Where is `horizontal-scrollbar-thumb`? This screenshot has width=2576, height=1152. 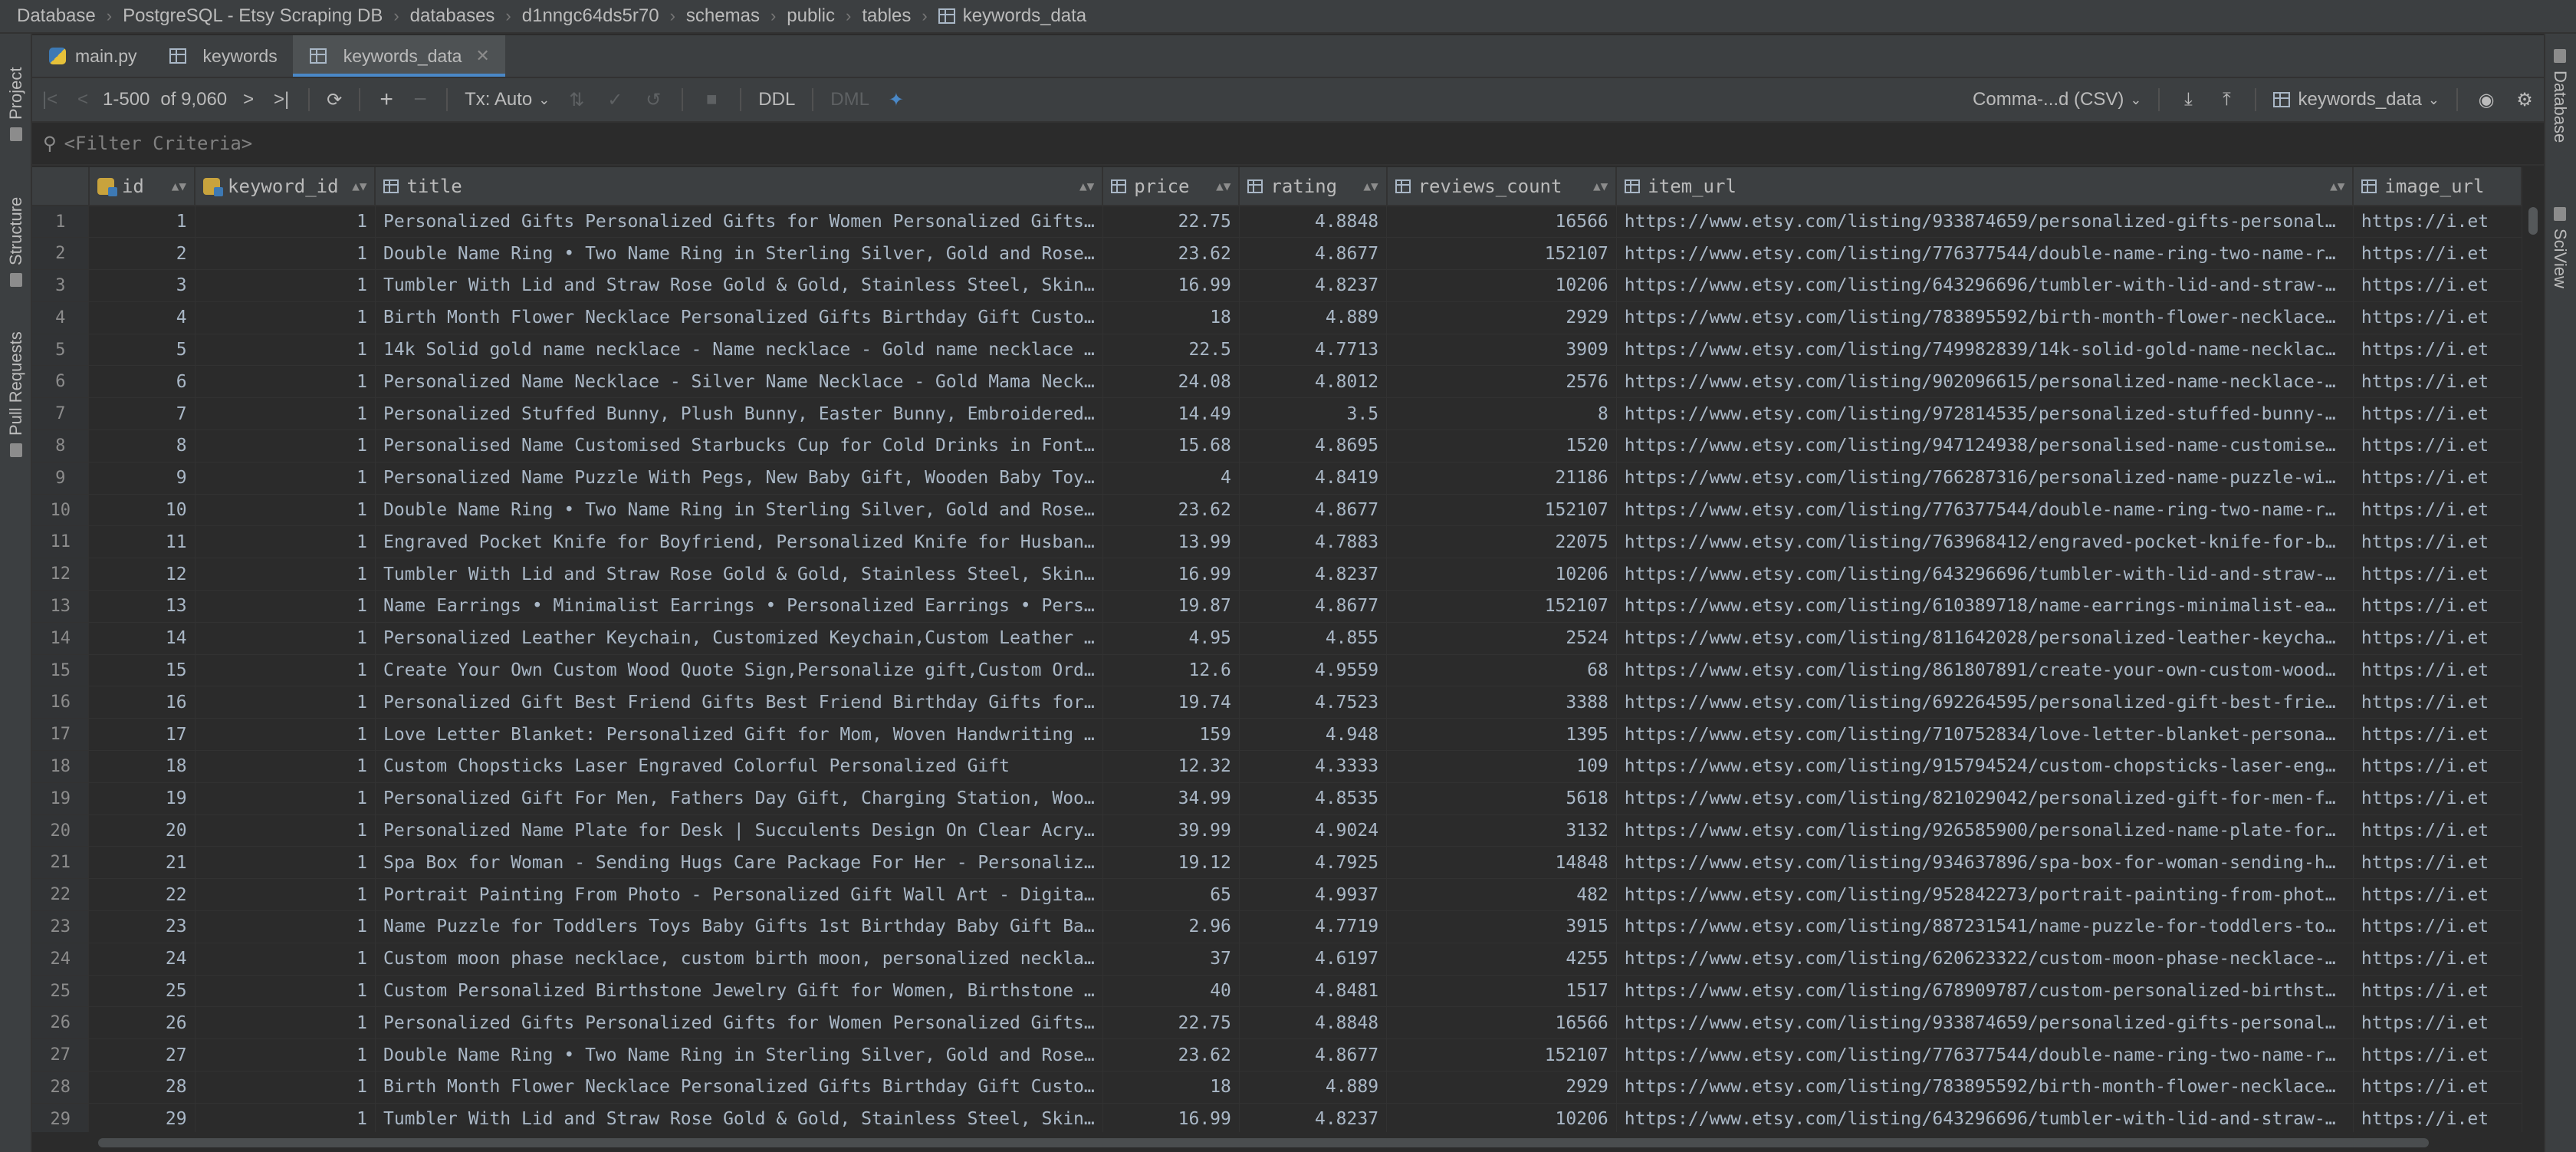 horizontal-scrollbar-thumb is located at coordinates (1263, 1142).